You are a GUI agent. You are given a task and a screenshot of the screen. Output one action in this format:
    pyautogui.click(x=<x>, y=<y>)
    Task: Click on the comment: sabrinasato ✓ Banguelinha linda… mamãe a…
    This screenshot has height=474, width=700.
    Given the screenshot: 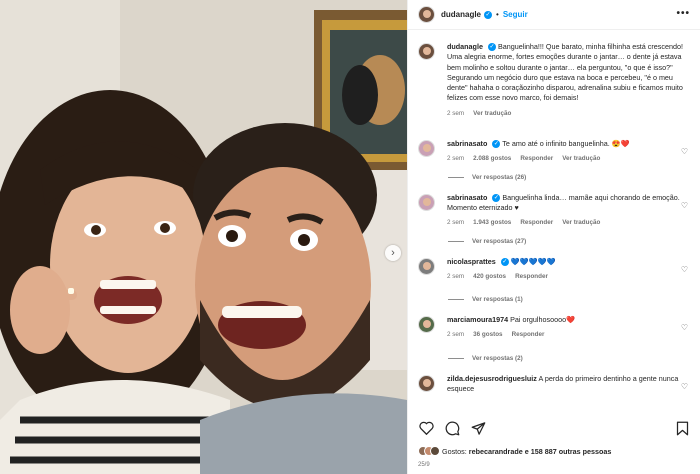 What is the action you would take?
    pyautogui.click(x=554, y=211)
    